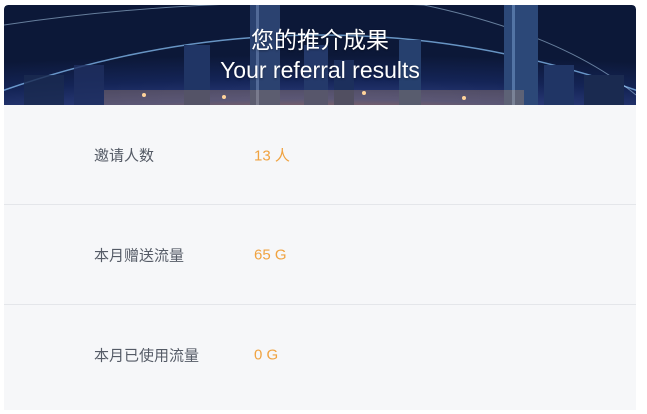 Image resolution: width=647 pixels, height=414 pixels. What do you see at coordinates (320, 70) in the screenshot?
I see `banner-subtitle: Your referral results` at bounding box center [320, 70].